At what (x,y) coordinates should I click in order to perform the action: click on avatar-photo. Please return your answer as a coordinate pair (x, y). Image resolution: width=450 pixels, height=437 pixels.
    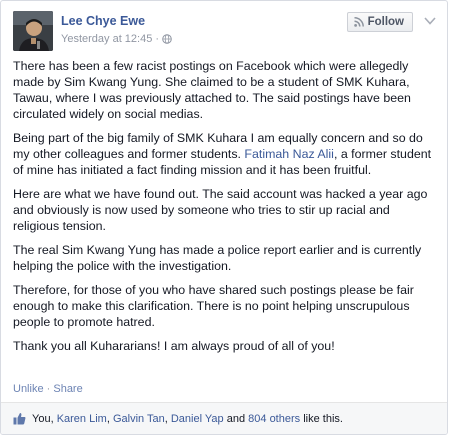
    Looking at the image, I should click on (33, 31).